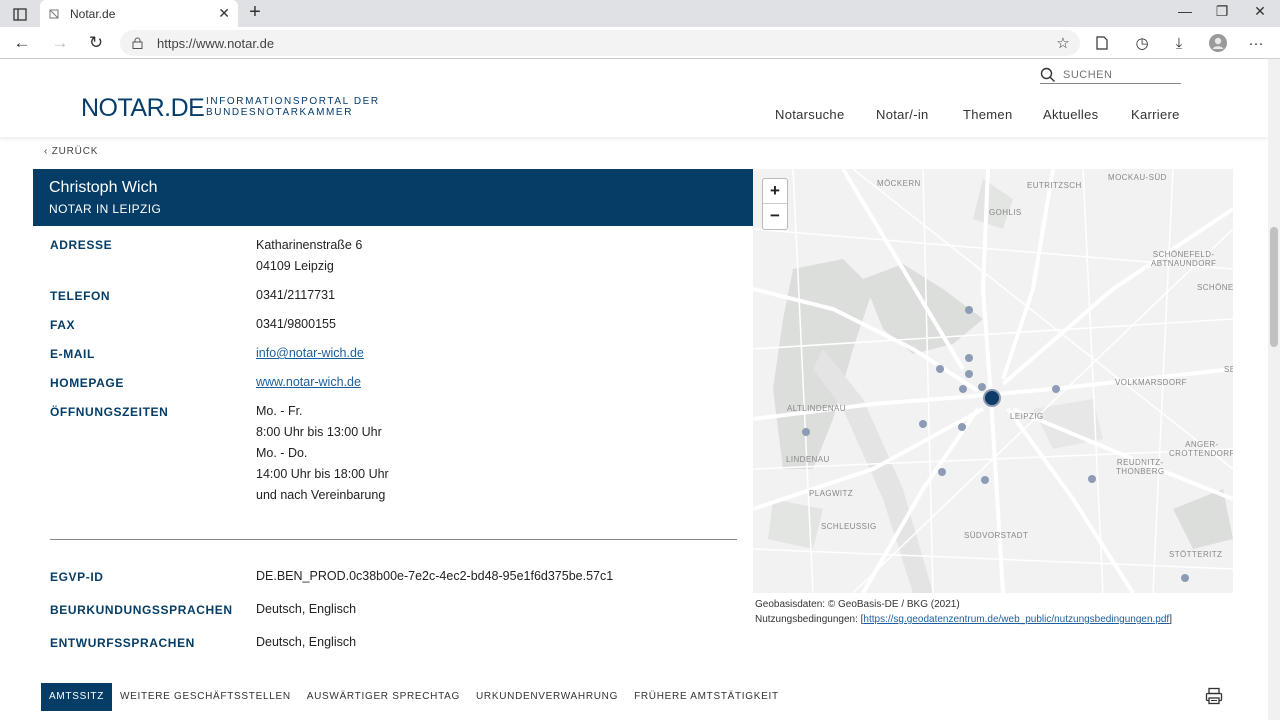 This screenshot has width=1280, height=720. Describe the element at coordinates (296, 295) in the screenshot. I see `phone-value: 0341/2117731` at that location.